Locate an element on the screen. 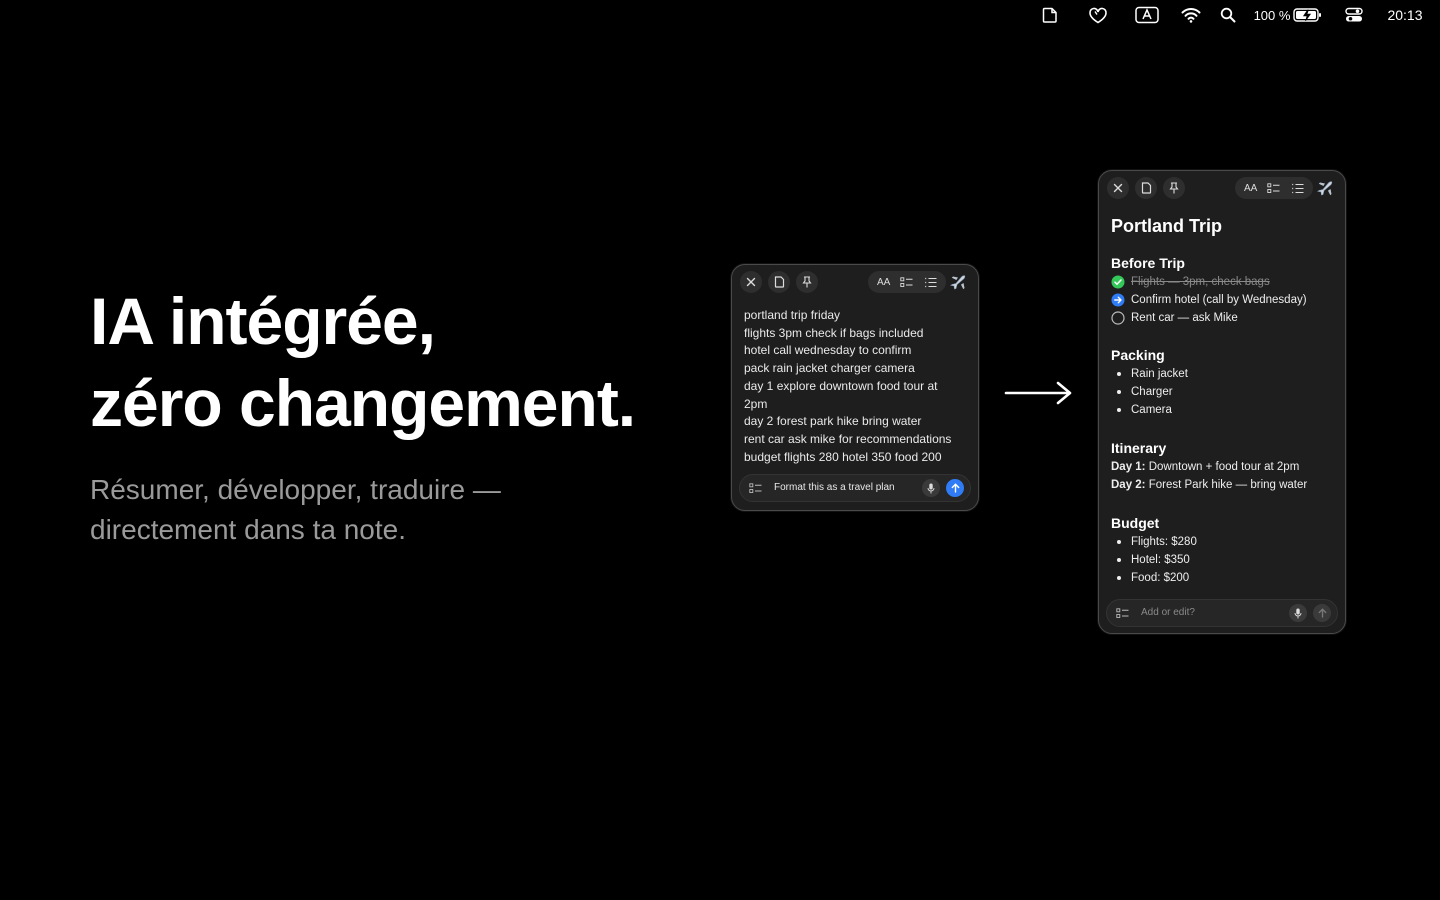 This screenshot has width=1440, height=900. list-item-label: Camera is located at coordinates (1151, 410).